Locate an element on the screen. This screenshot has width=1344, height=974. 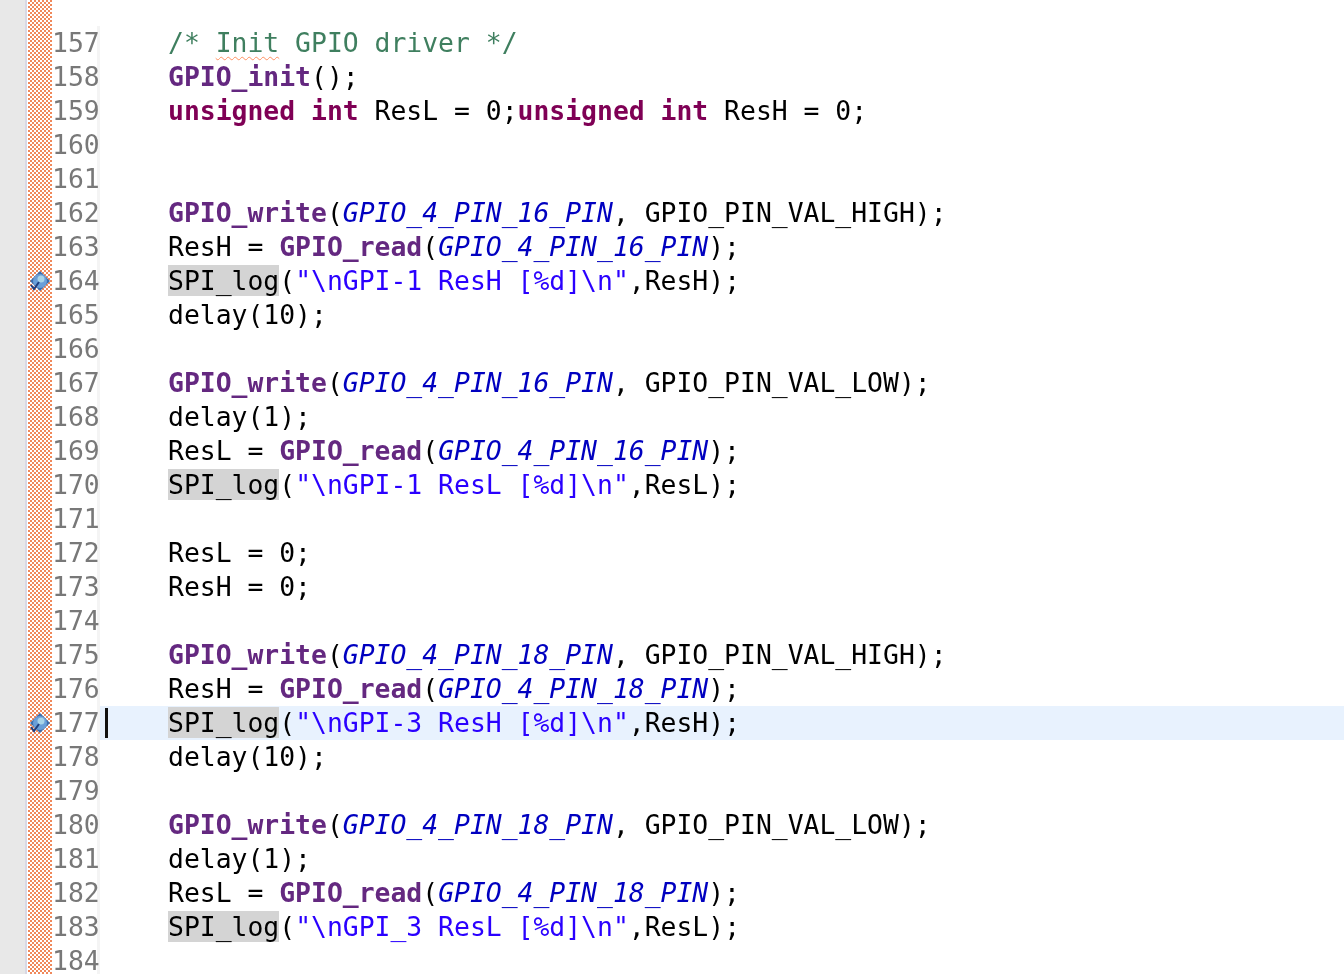
line-number: 183 is located at coordinates (76, 927).